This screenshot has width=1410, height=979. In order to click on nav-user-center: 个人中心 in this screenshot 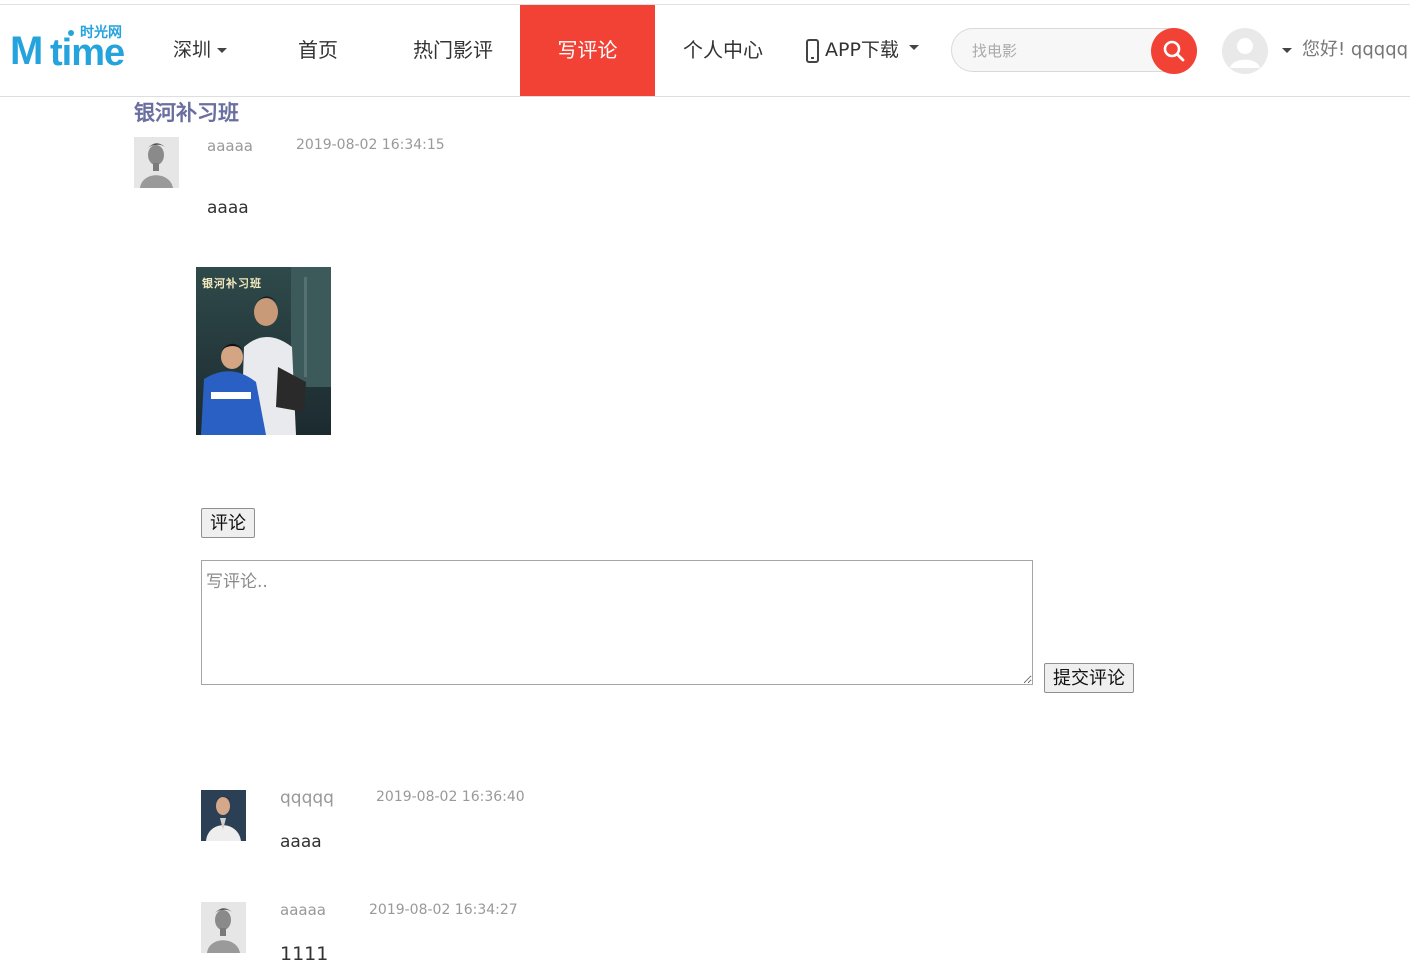, I will do `click(723, 50)`.